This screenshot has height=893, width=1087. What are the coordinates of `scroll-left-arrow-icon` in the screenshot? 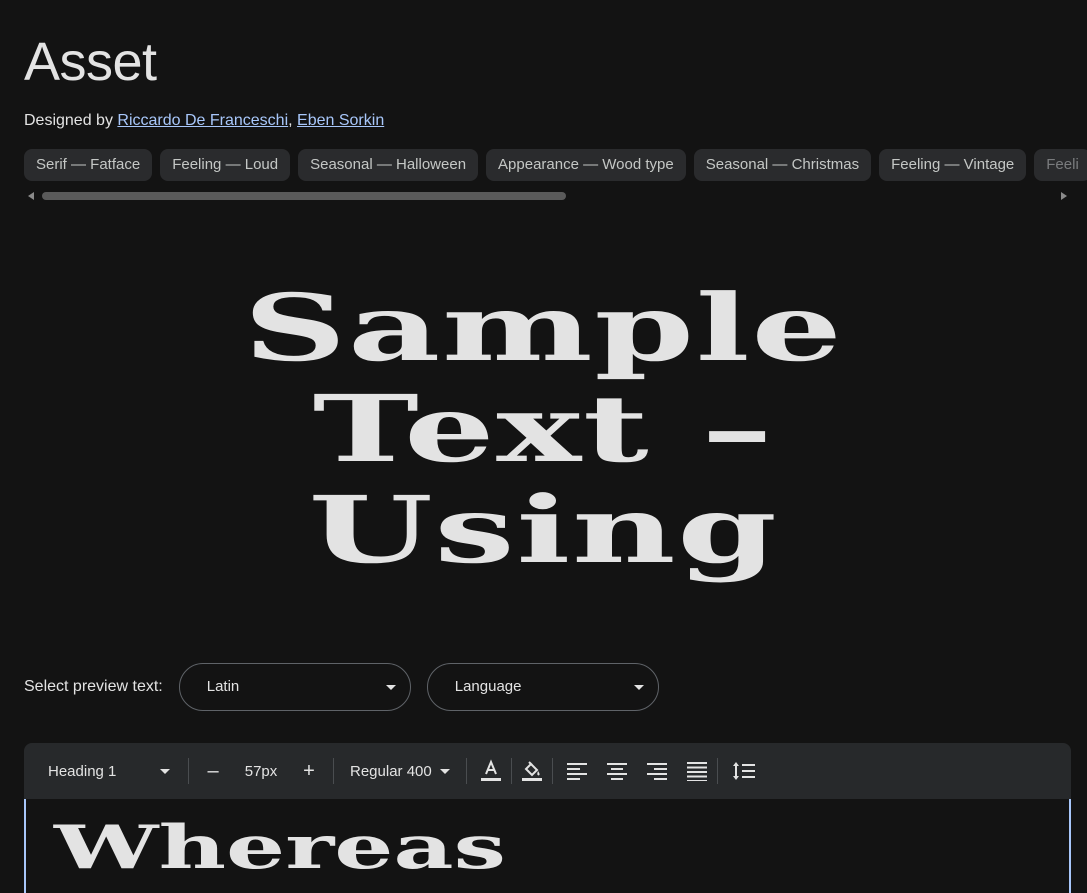 It's located at (31, 196).